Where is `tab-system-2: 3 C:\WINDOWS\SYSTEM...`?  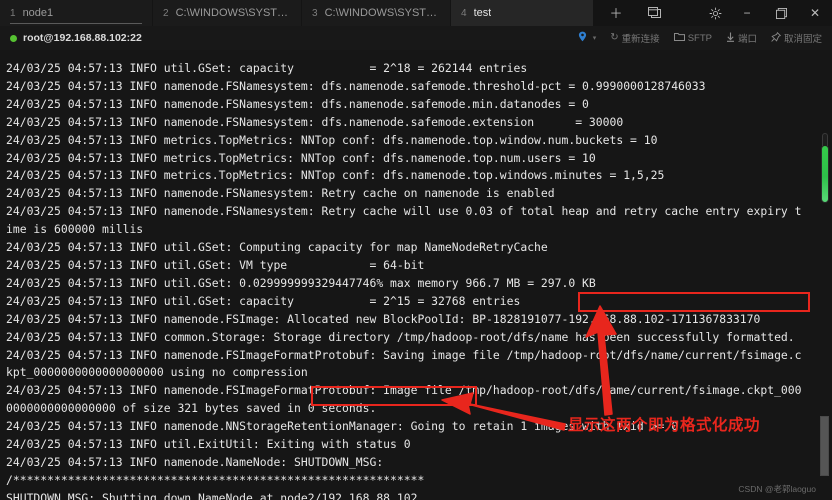
tab-system-2: 3 C:\WINDOWS\SYSTEM... is located at coordinates (376, 13).